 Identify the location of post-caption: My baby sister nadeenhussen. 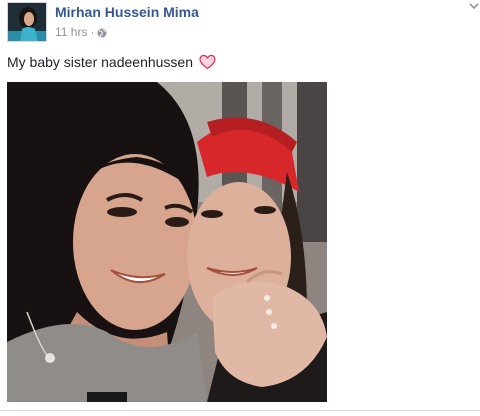
(111, 62).